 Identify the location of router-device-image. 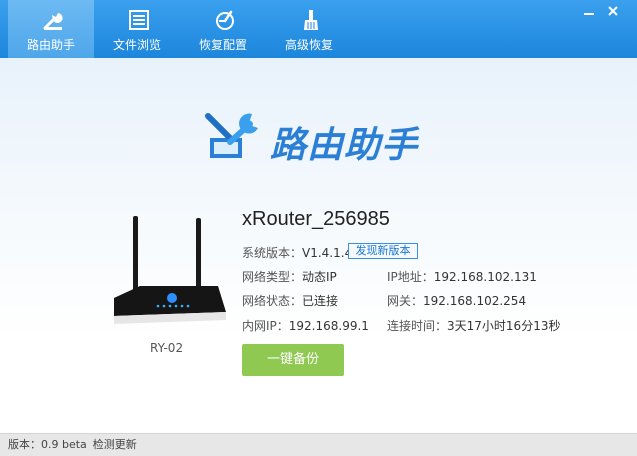
(170, 270).